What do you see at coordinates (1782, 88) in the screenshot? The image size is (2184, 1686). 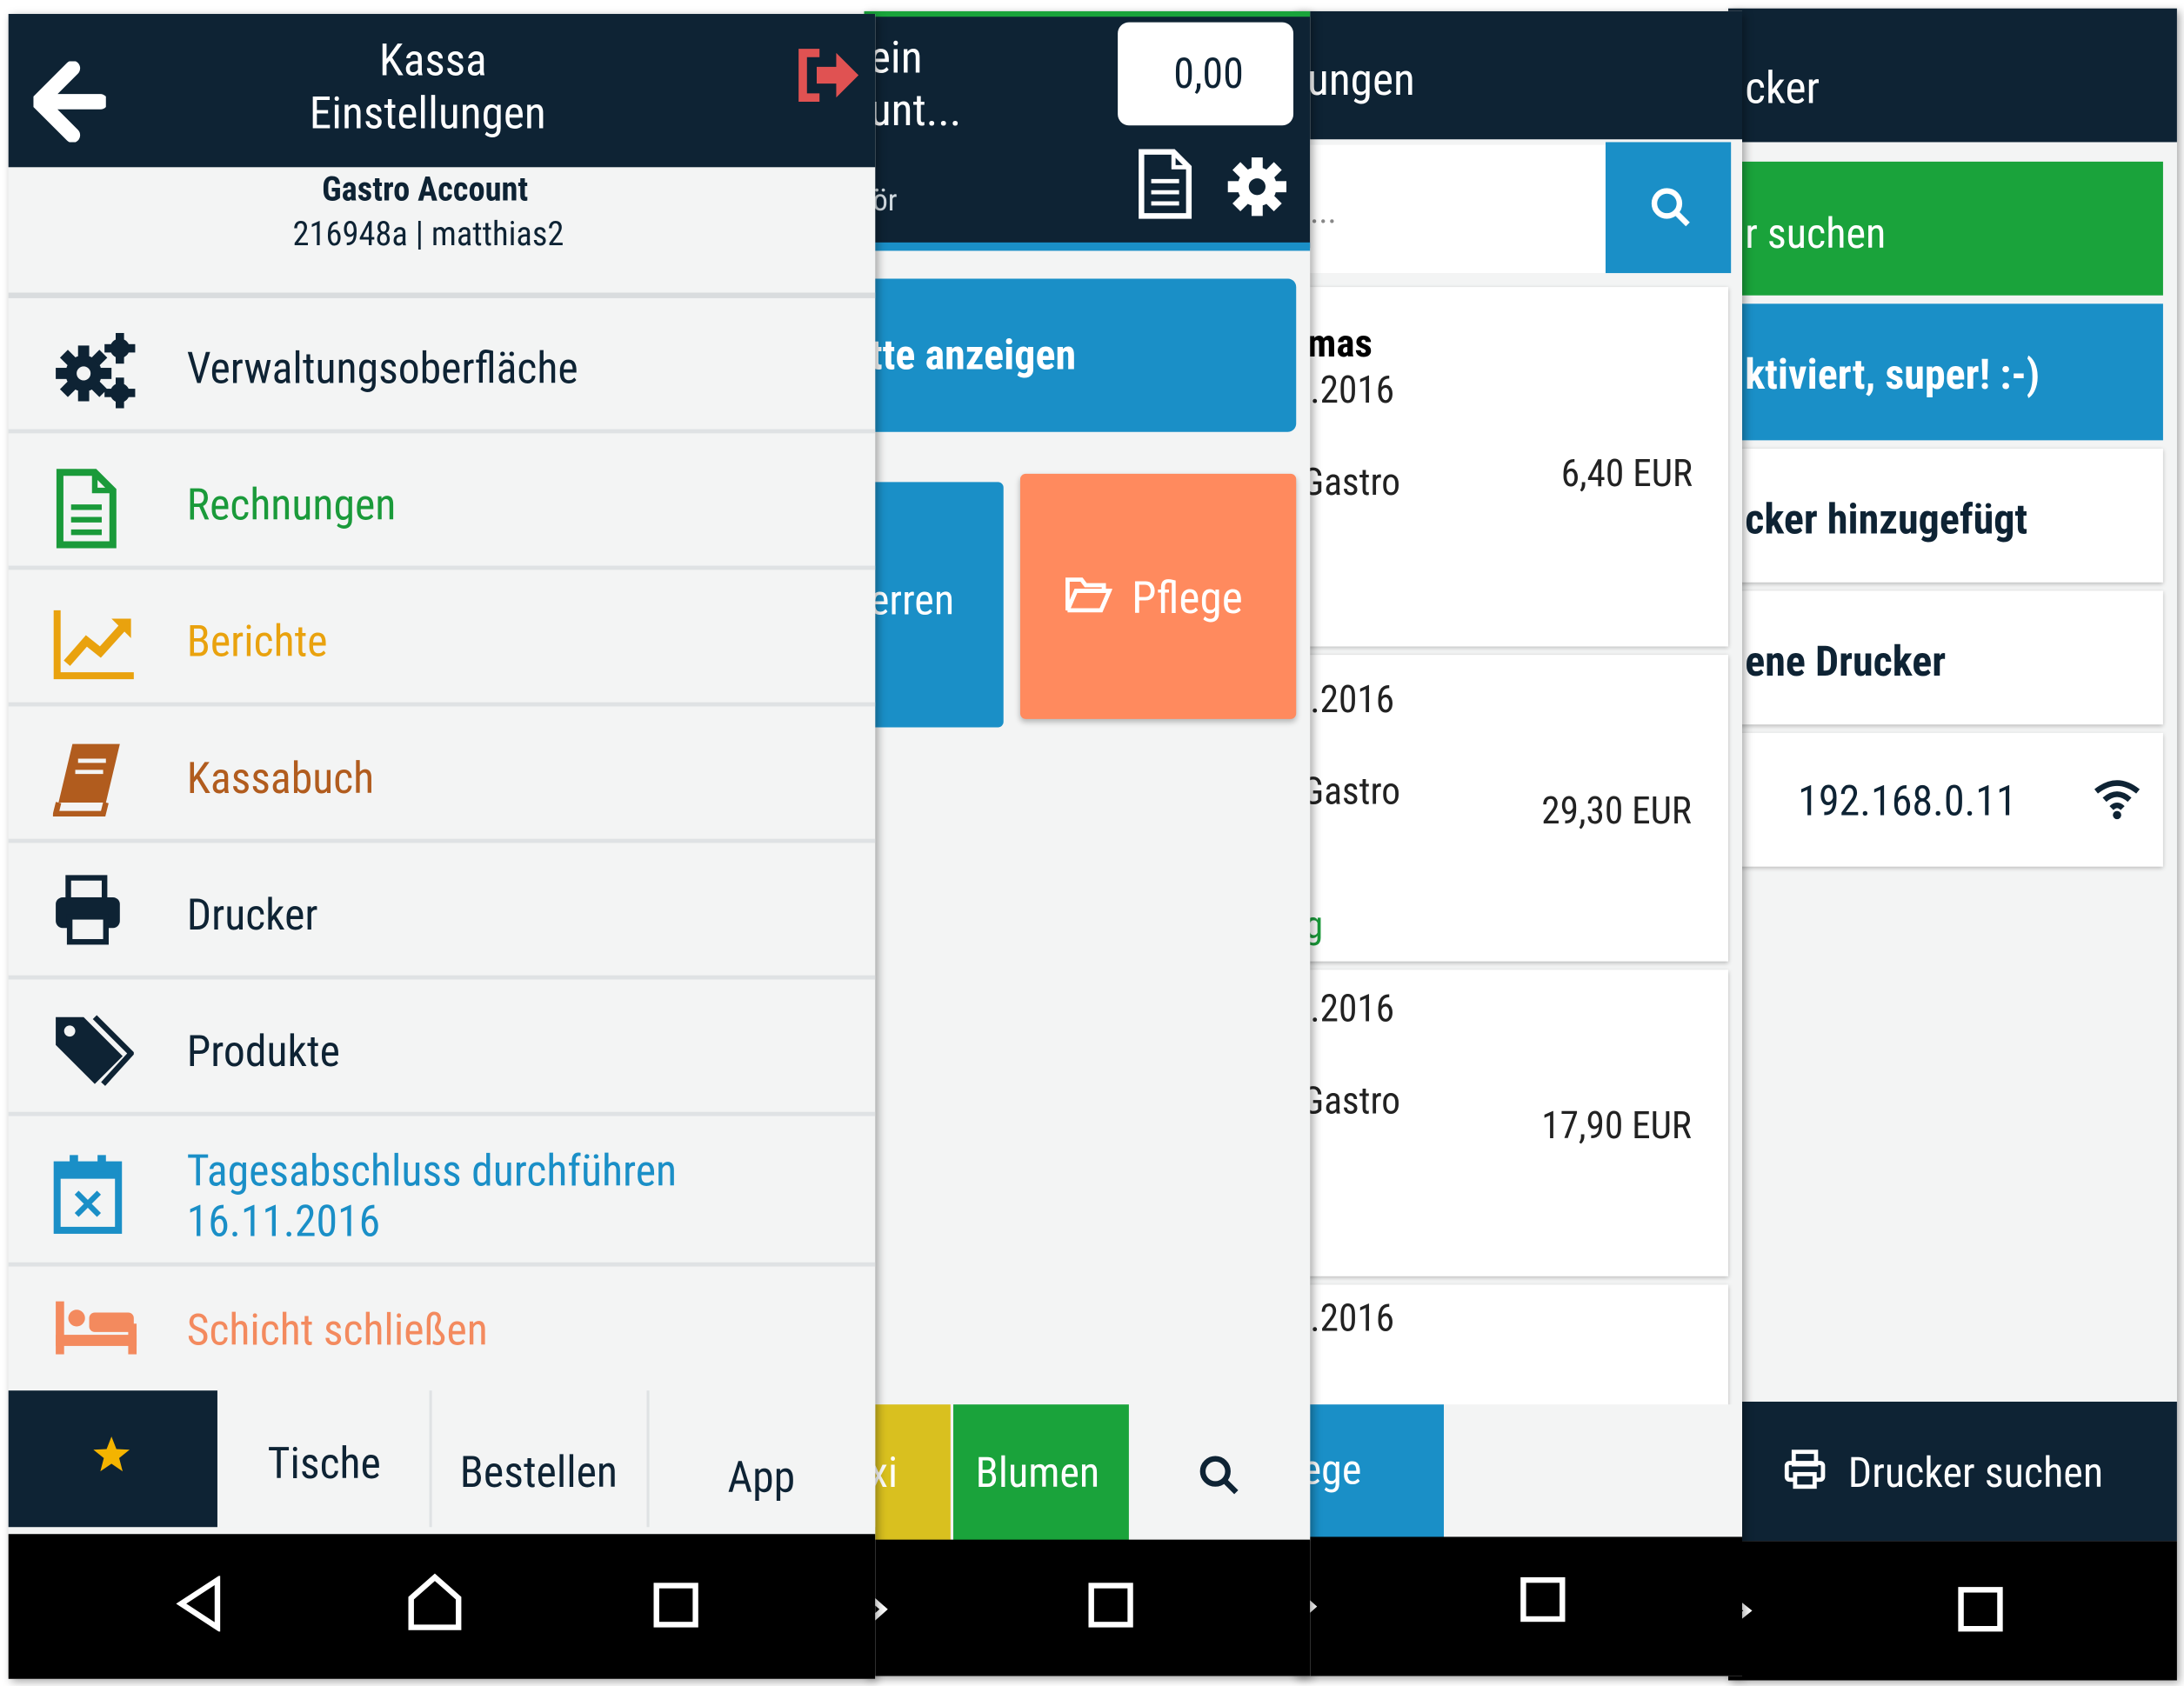 I see `page-title: cker` at bounding box center [1782, 88].